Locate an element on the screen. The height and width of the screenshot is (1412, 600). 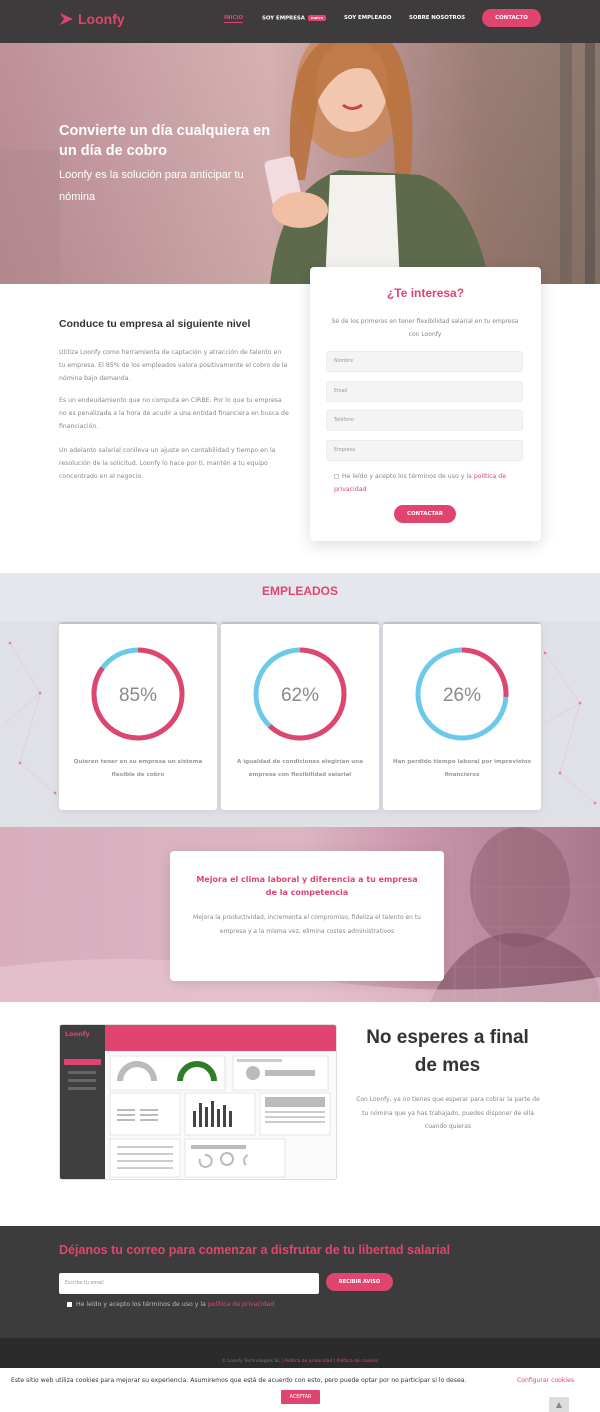
company-field: Empresa is located at coordinates (424, 450).